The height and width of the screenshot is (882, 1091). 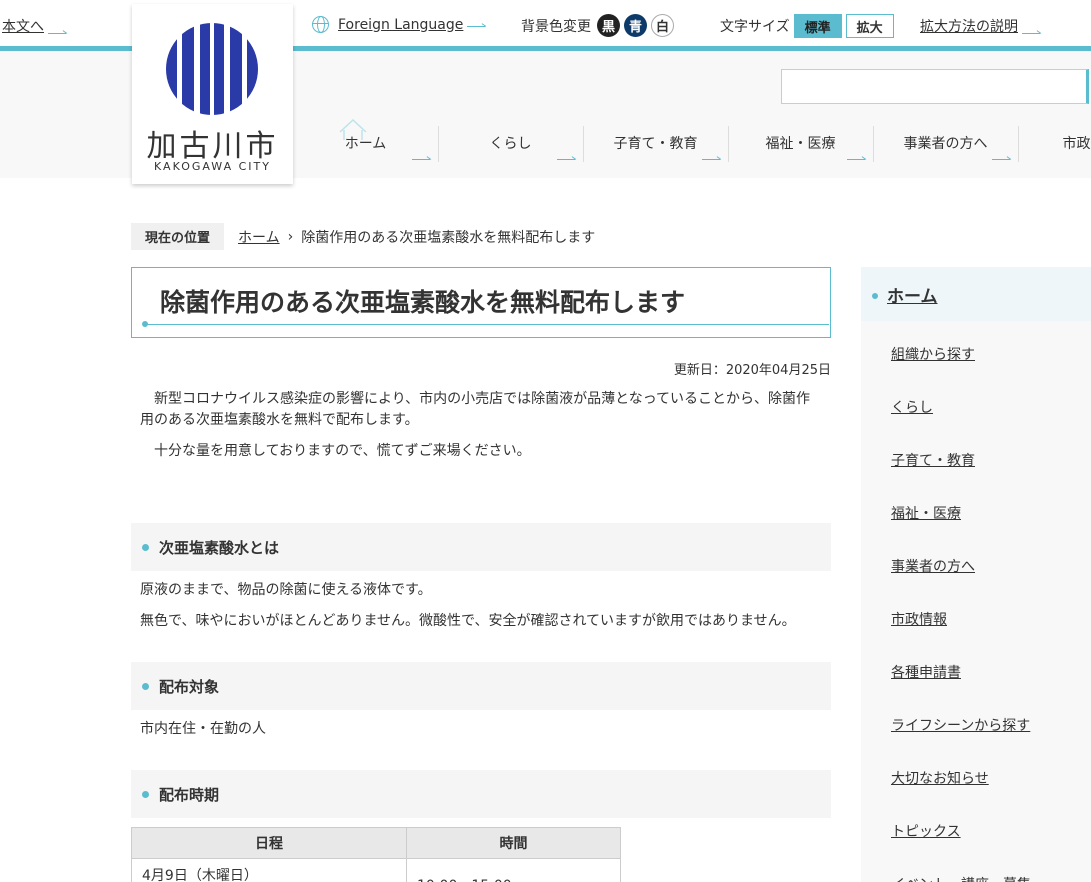 What do you see at coordinates (290, 236) in the screenshot?
I see `chevron-right-icon: ›` at bounding box center [290, 236].